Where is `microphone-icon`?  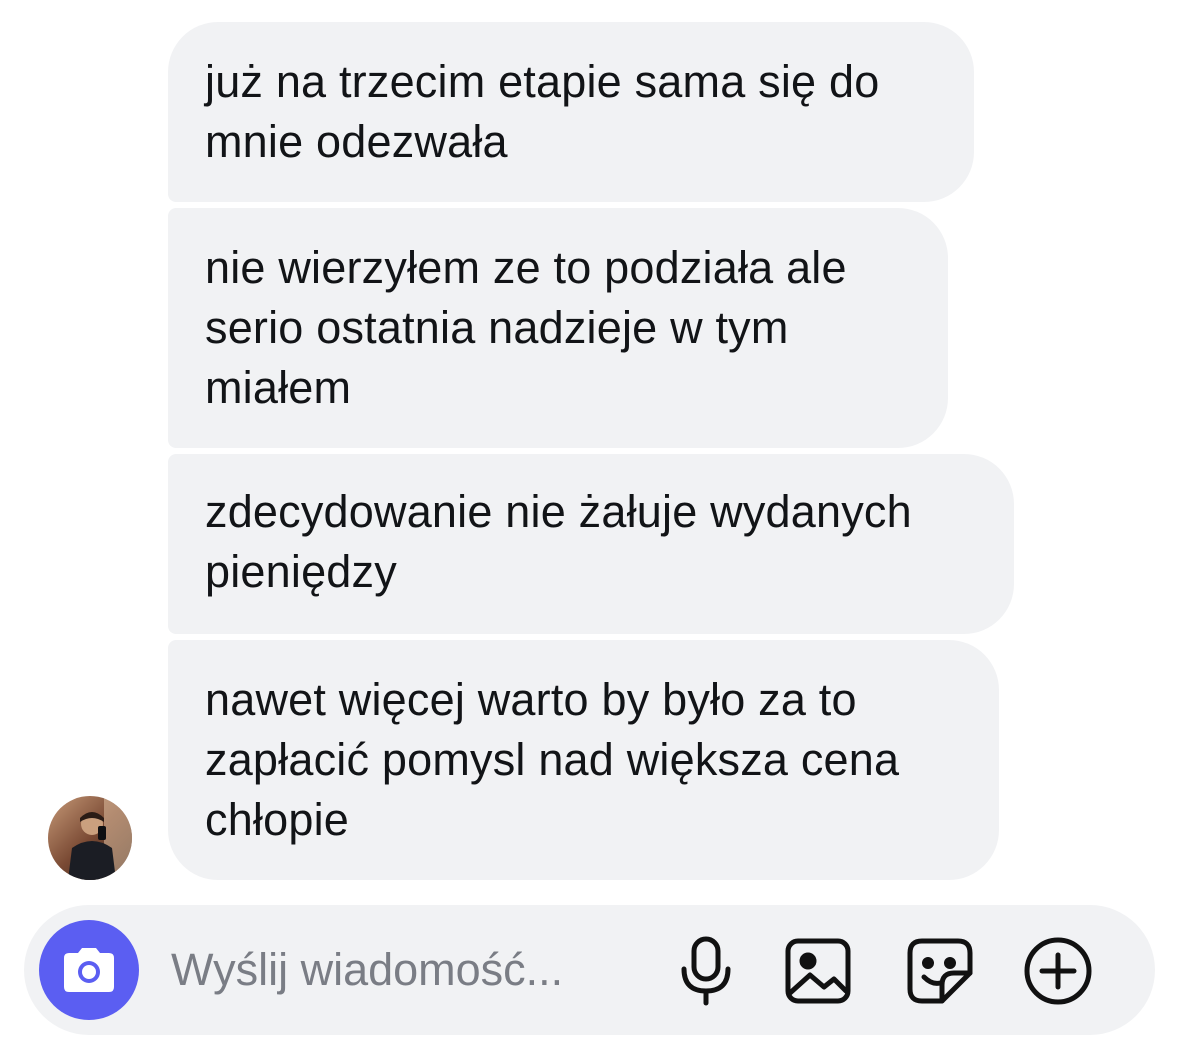
microphone-icon is located at coordinates (706, 971).